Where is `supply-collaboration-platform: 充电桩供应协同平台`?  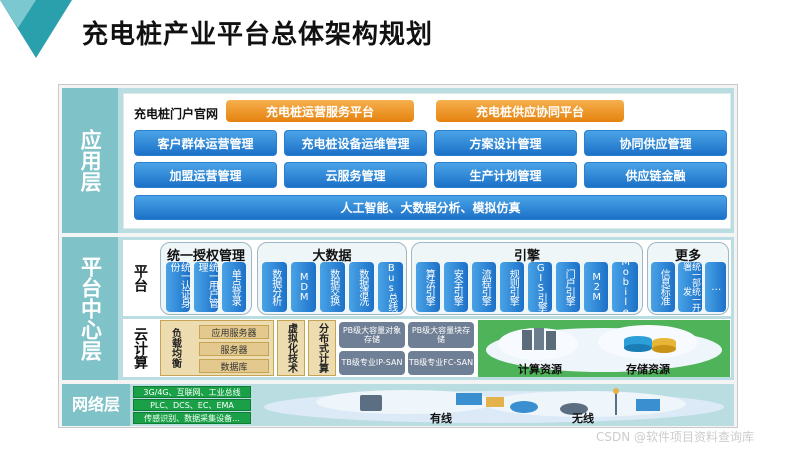 supply-collaboration-platform: 充电桩供应协同平台 is located at coordinates (530, 111).